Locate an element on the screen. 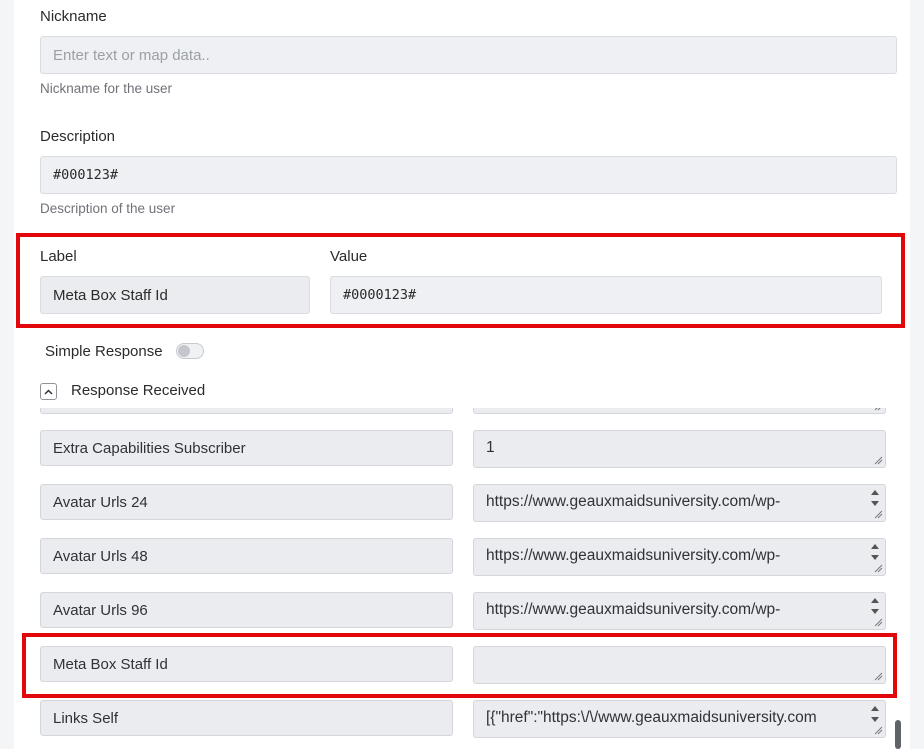 This screenshot has height=749, width=924. nickname-label: Nickname is located at coordinates (73, 16).